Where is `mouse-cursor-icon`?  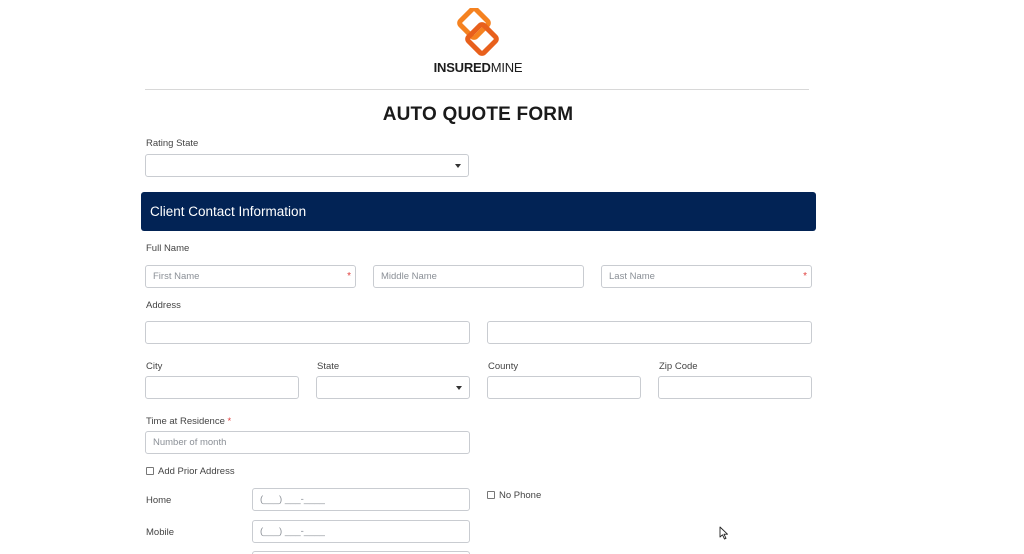
mouse-cursor-icon is located at coordinates (723, 533).